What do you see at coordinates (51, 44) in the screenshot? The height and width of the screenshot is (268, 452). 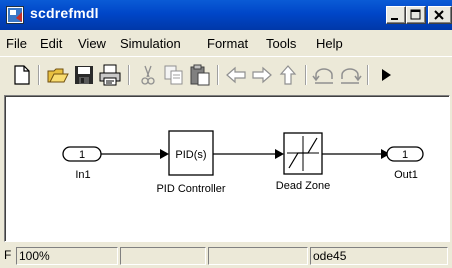 I see `menu-edit: Edit` at bounding box center [51, 44].